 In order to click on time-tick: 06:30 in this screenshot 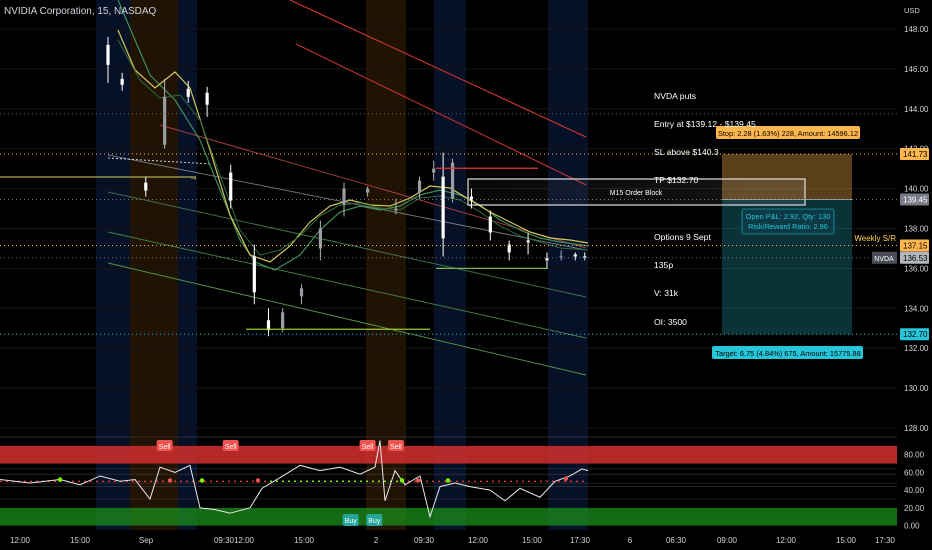, I will do `click(676, 540)`.